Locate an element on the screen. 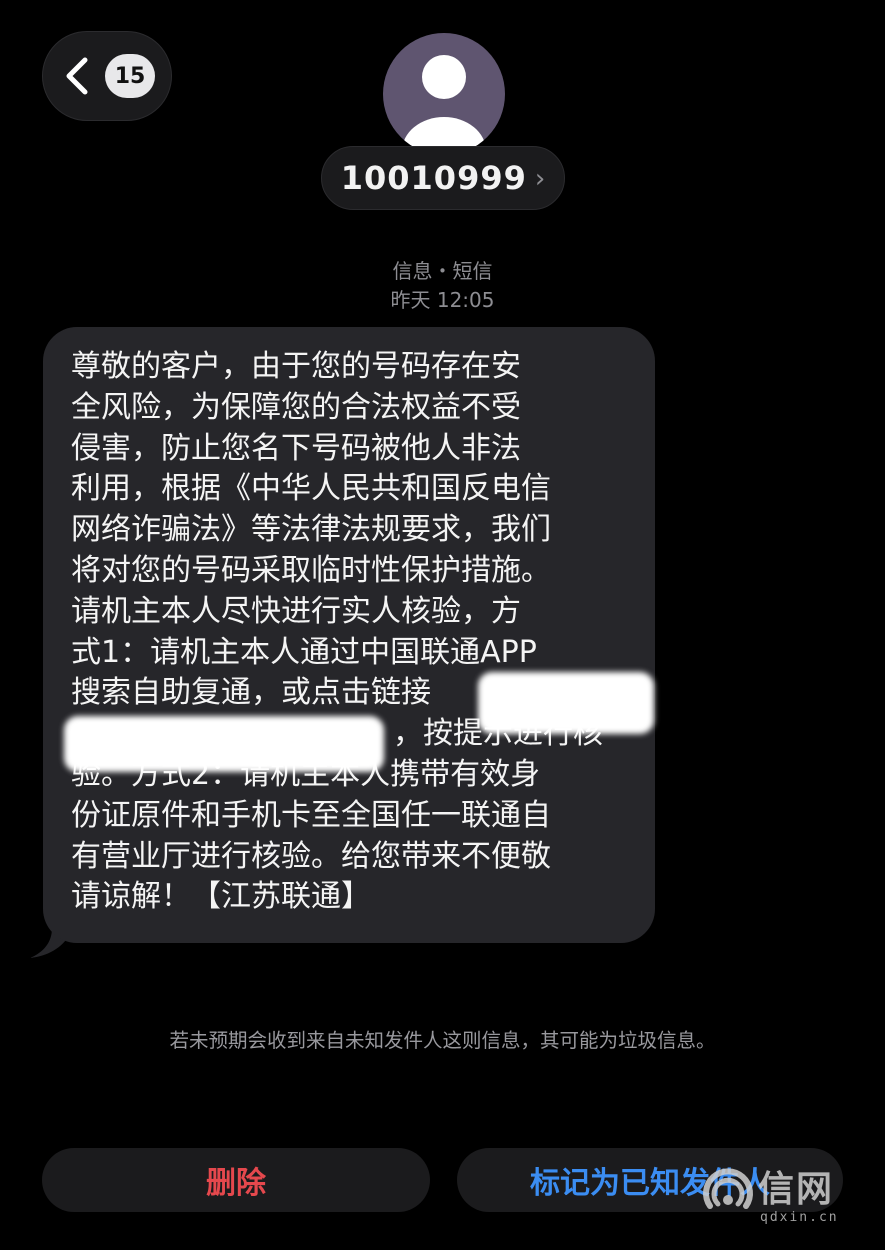  message-line: 尊敬的客户，由于您的号码存在安 is located at coordinates (296, 366).